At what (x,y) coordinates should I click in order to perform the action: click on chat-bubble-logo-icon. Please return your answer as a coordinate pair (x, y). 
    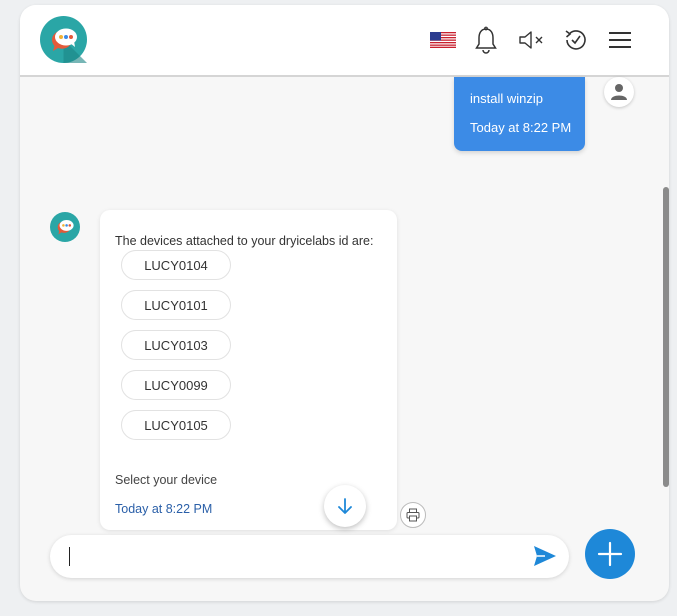
    Looking at the image, I should click on (63, 39).